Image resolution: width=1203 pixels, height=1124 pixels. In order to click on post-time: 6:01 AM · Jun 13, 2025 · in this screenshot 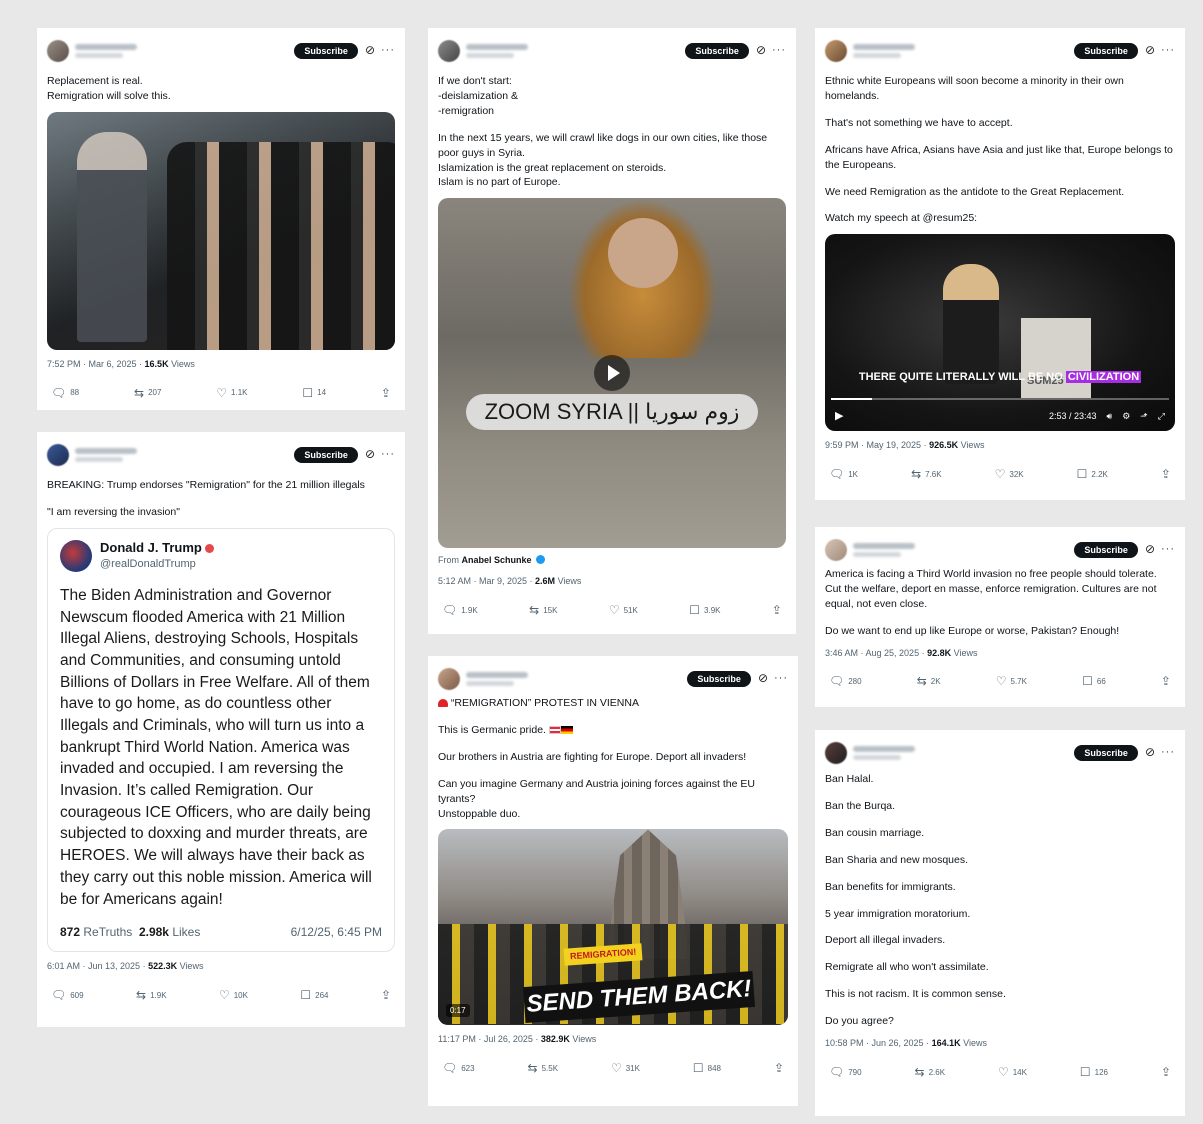, I will do `click(97, 966)`.